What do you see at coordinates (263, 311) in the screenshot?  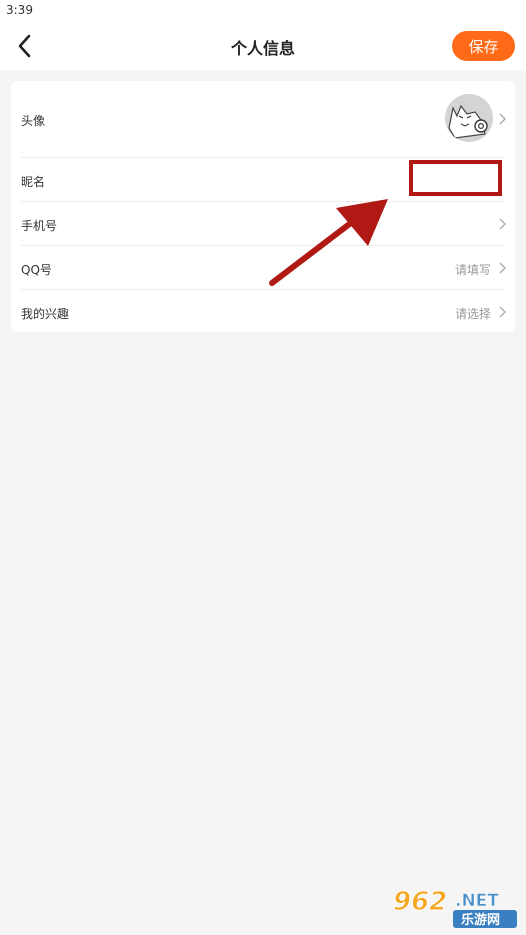 I see `interests-row: 我的兴趣 请选择` at bounding box center [263, 311].